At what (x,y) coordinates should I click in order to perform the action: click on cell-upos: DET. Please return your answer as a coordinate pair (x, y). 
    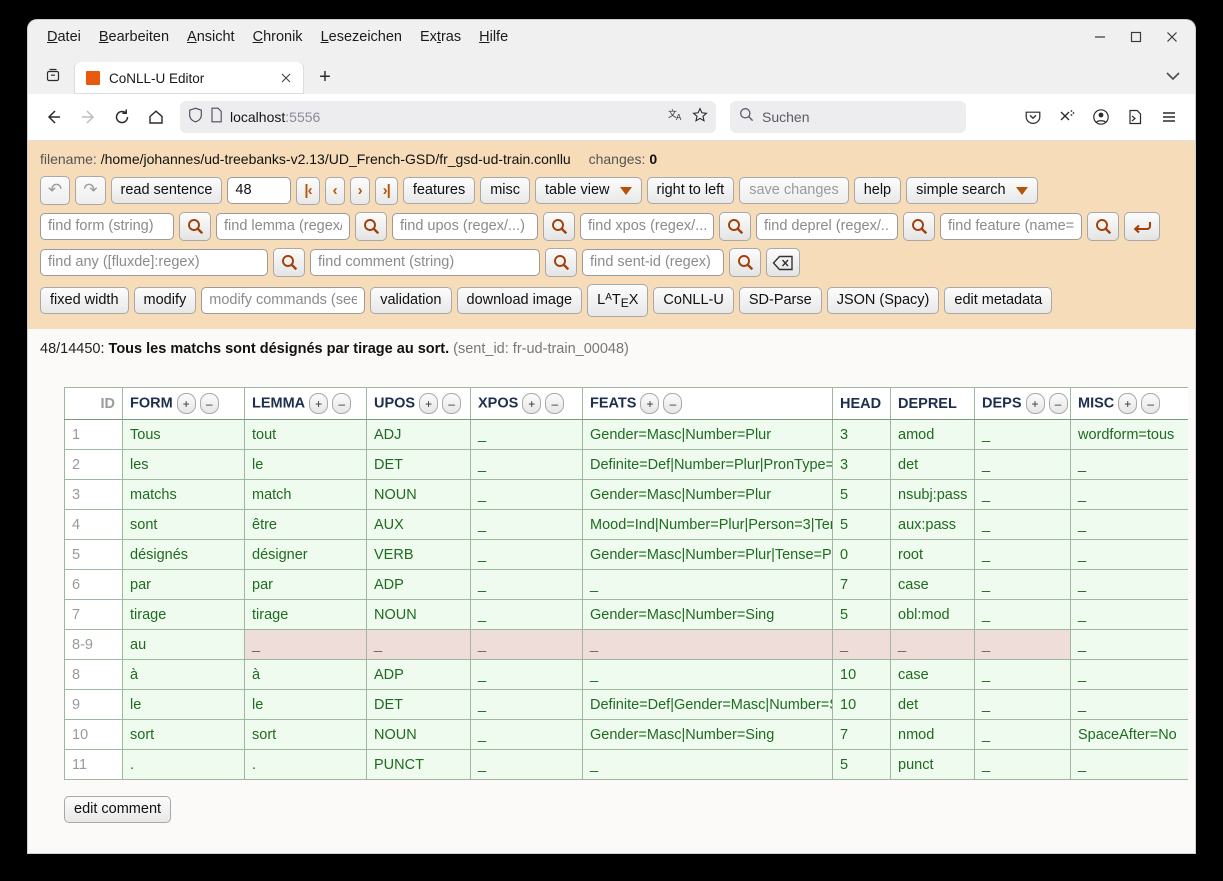
    Looking at the image, I should click on (418, 704).